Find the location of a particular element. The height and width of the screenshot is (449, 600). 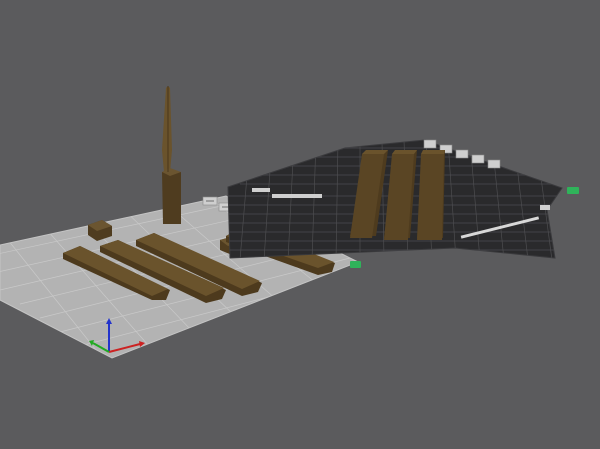

plate-settings-icon is located at coordinates (478, 159).